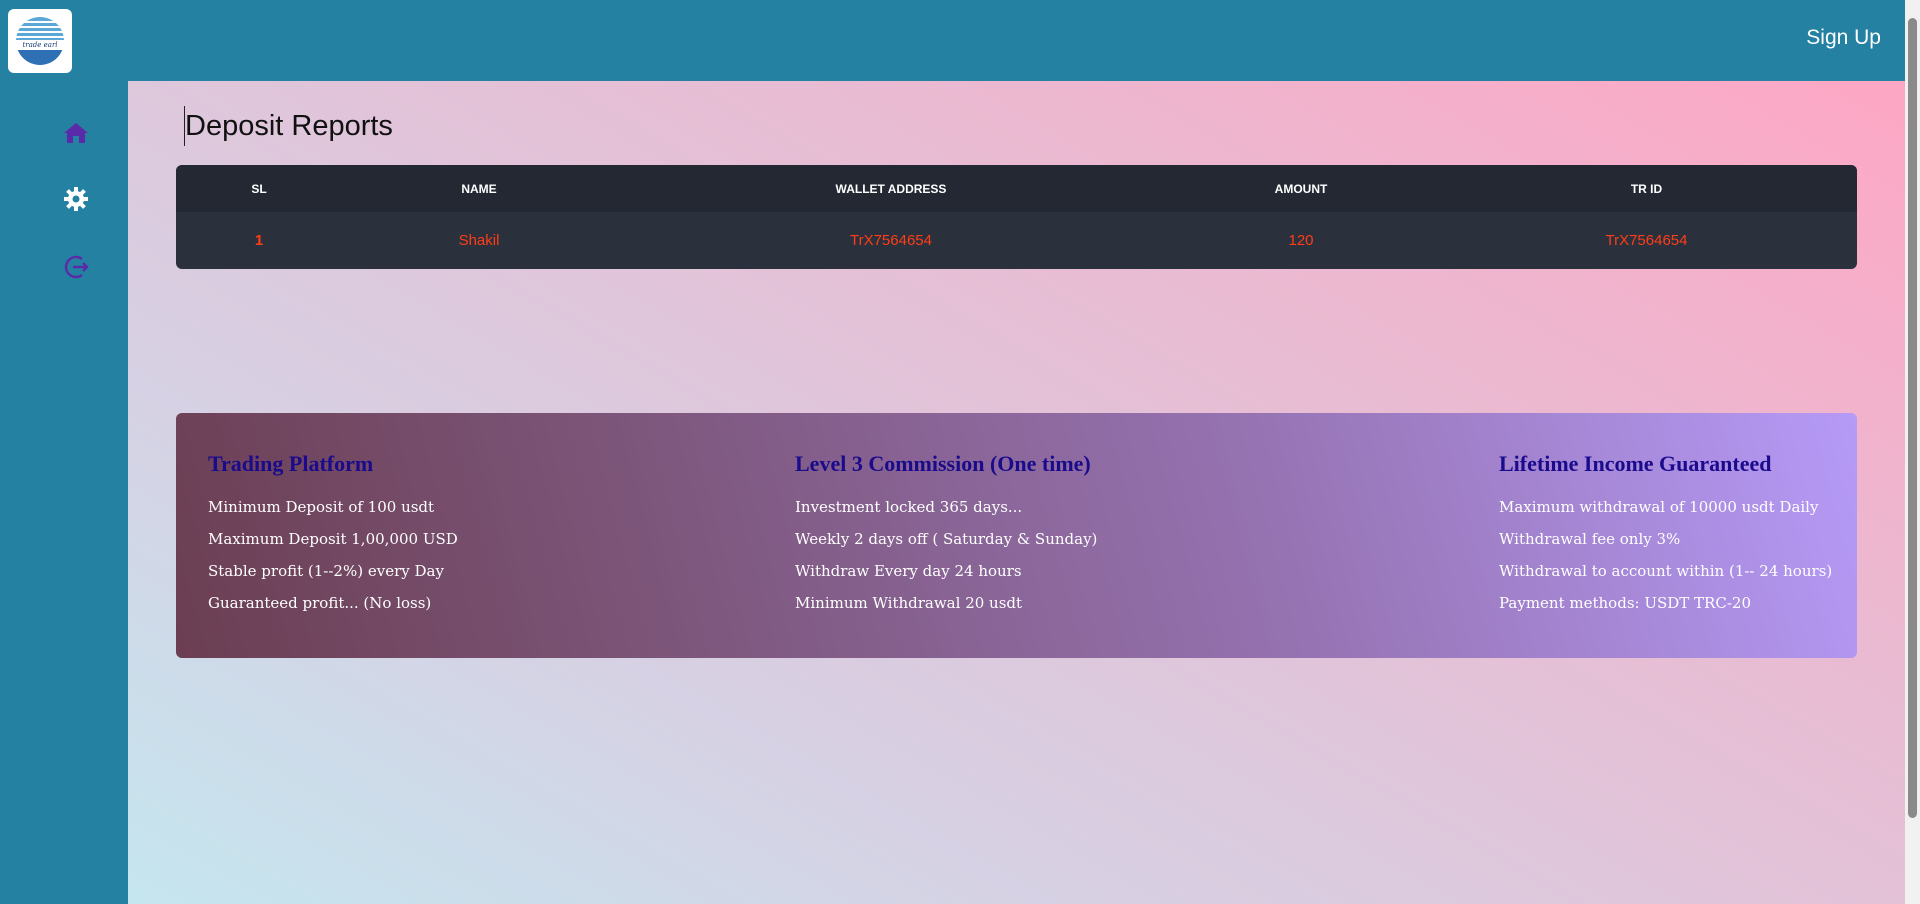 This screenshot has height=904, width=1920. What do you see at coordinates (259, 240) in the screenshot?
I see `cell-sl: 1` at bounding box center [259, 240].